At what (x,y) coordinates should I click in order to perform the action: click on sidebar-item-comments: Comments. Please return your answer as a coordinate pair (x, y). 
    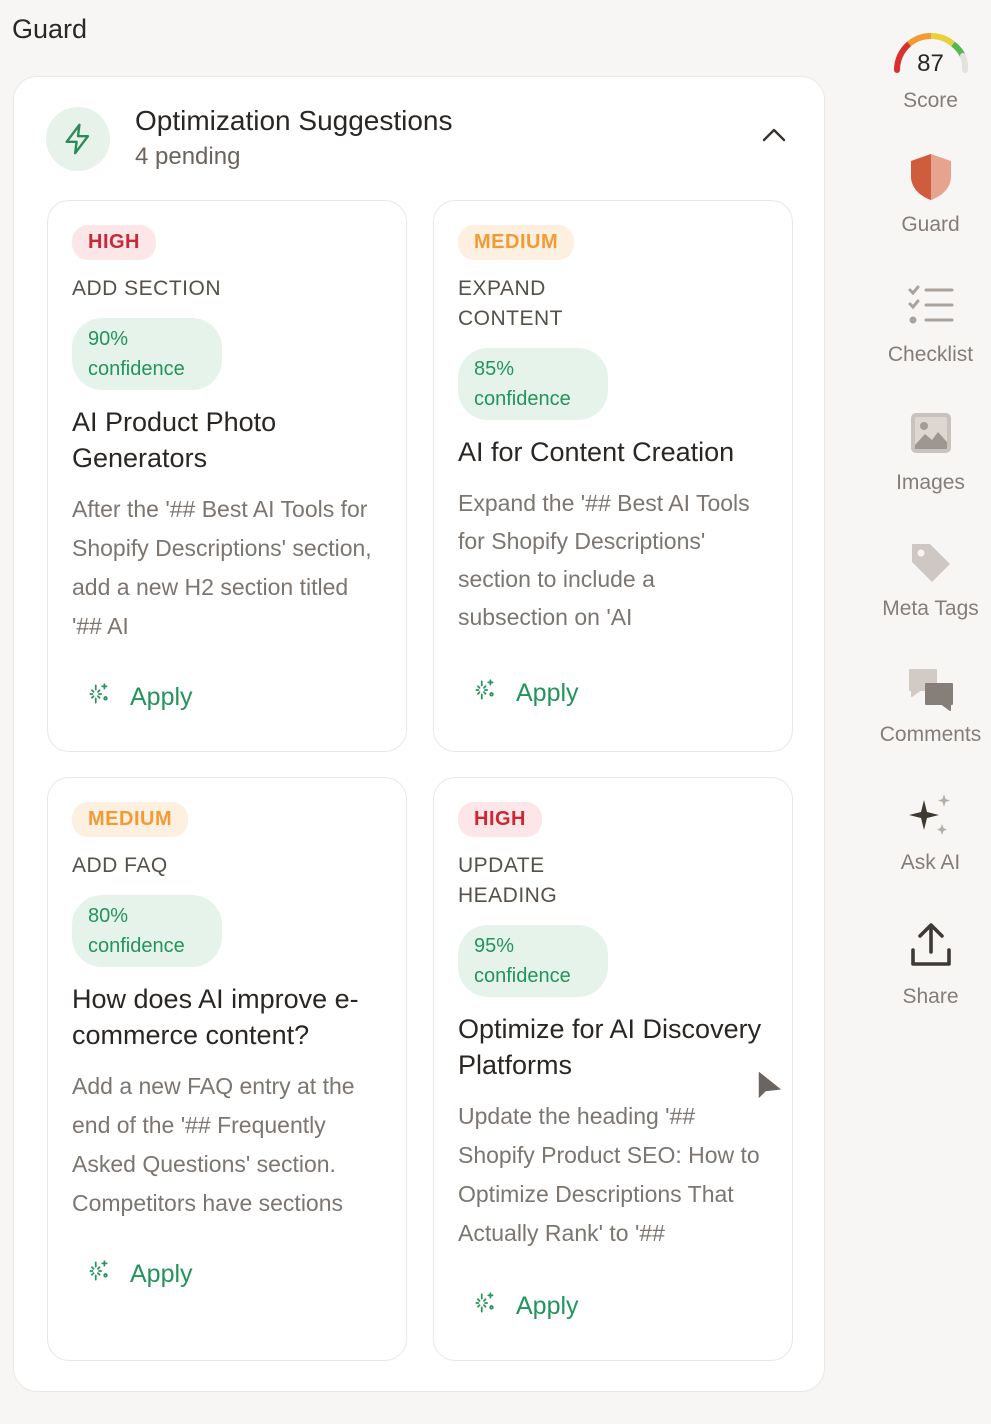
    Looking at the image, I should click on (930, 706).